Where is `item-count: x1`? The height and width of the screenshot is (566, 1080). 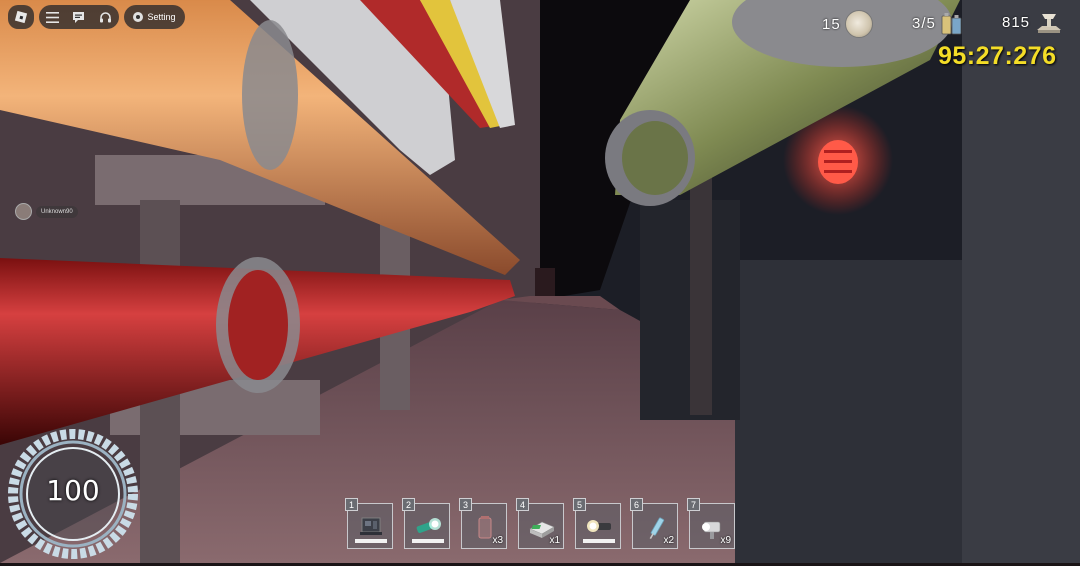
item-count: x1 is located at coordinates (554, 540).